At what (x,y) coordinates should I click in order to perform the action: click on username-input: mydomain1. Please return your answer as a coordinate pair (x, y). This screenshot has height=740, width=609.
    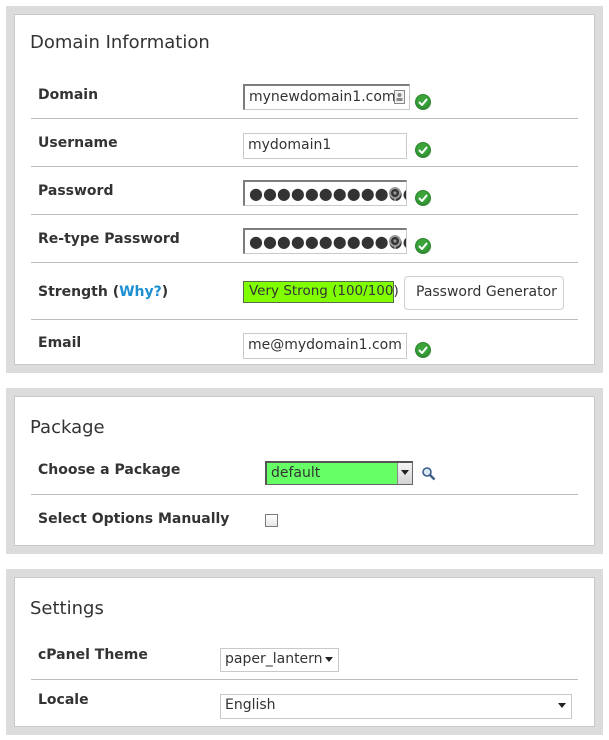
    Looking at the image, I should click on (325, 146).